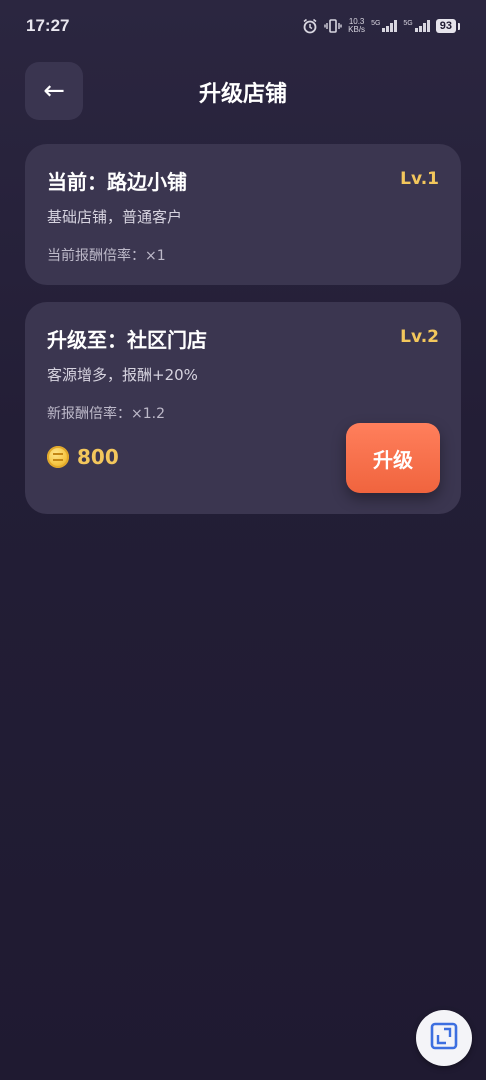  Describe the element at coordinates (106, 256) in the screenshot. I see `current-shop-rate: 当前报酬倍率：×1` at that location.